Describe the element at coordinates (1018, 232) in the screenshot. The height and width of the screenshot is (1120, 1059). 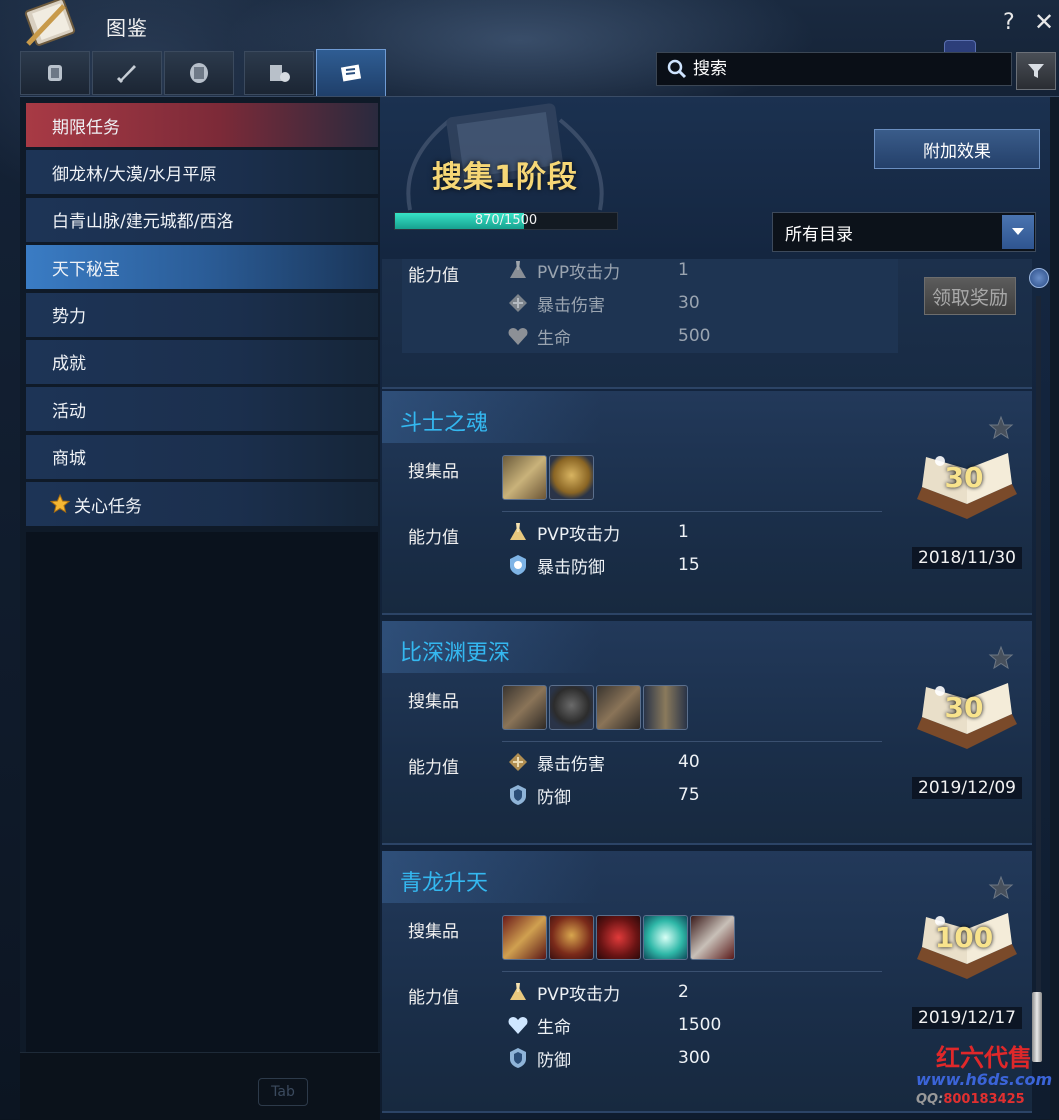
I see `chevron-down-icon` at that location.